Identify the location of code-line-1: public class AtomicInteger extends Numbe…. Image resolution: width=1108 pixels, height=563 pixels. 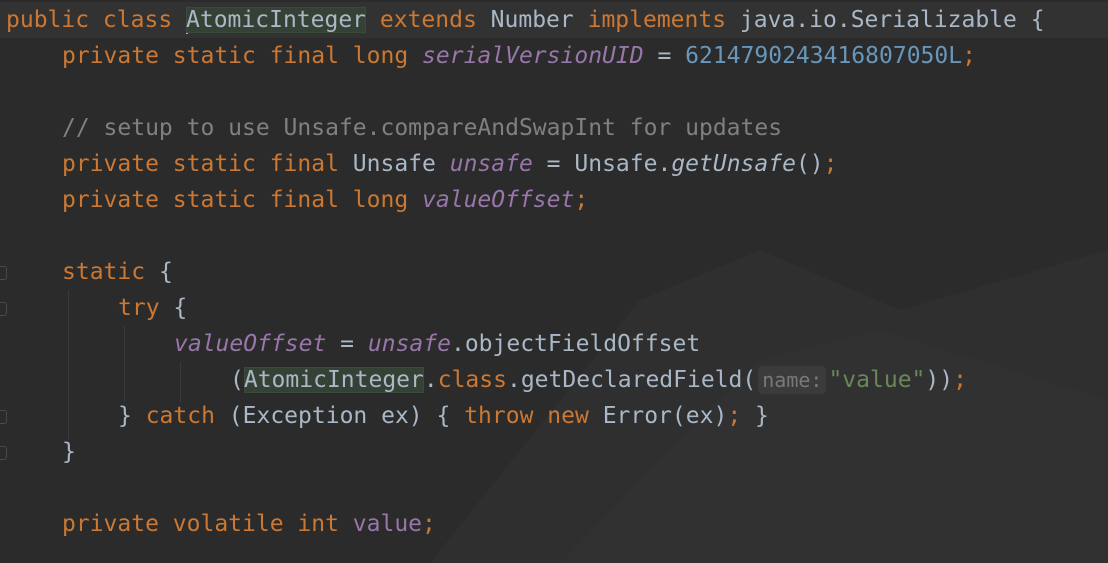
(554, 20).